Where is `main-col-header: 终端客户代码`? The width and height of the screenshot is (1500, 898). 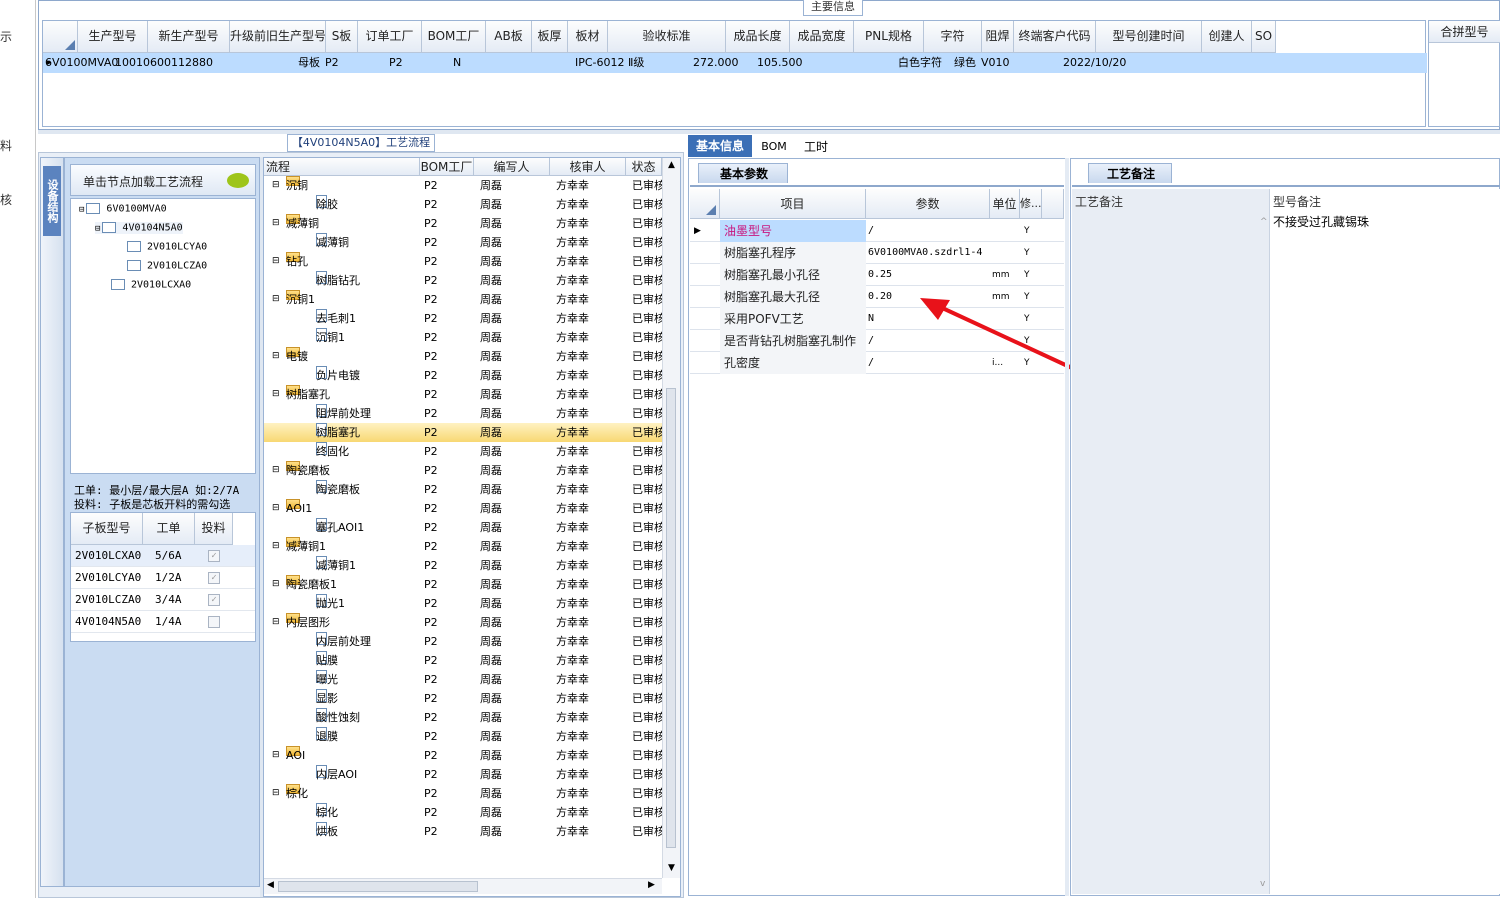 main-col-header: 终端客户代码 is located at coordinates (1055, 37).